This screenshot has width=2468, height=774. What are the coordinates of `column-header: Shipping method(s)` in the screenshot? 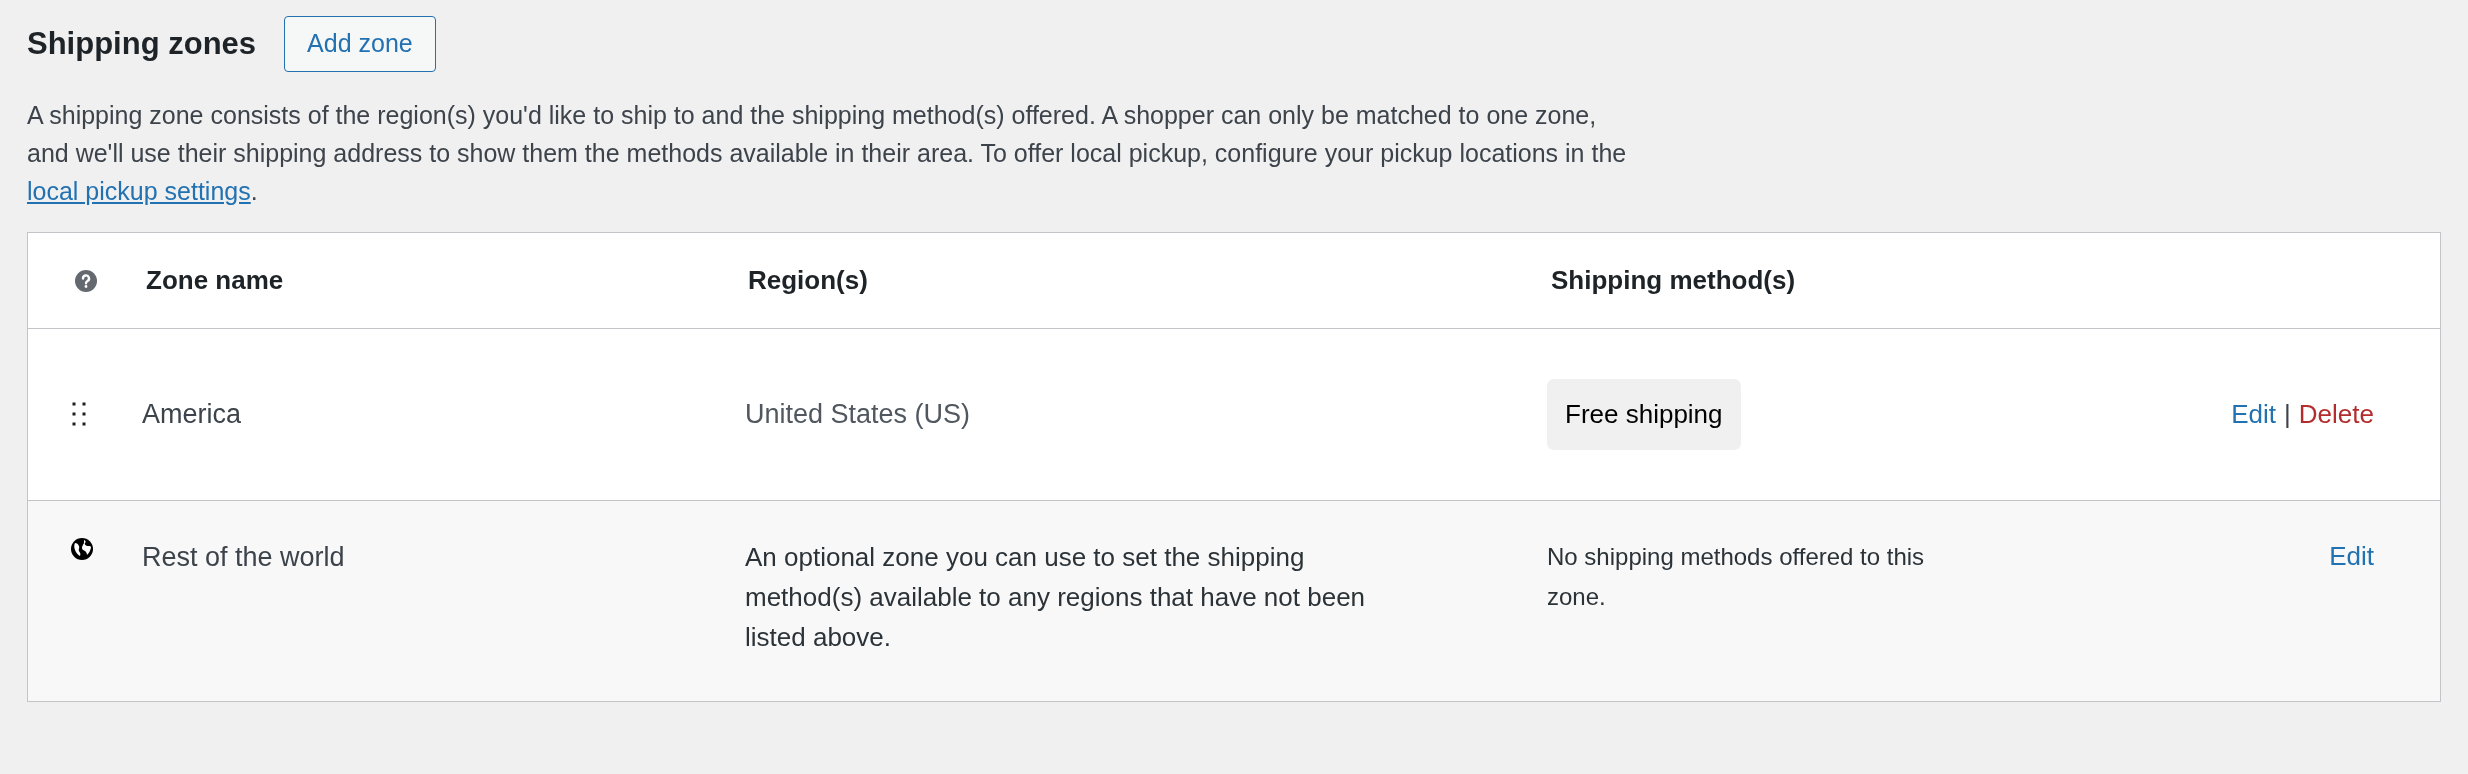 It's located at (1673, 280).